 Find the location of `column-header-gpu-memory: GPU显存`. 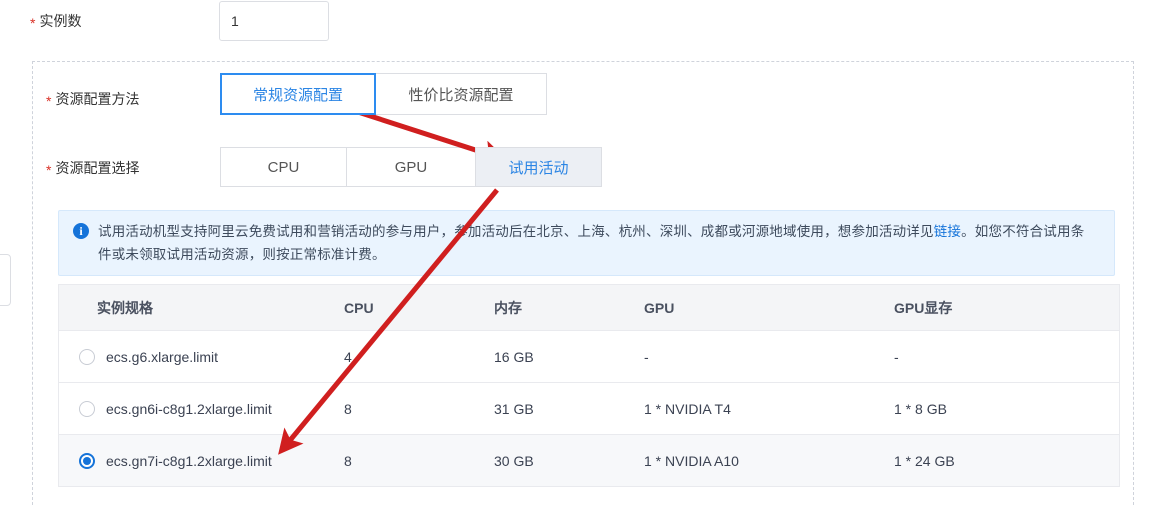

column-header-gpu-memory: GPU显存 is located at coordinates (923, 307).